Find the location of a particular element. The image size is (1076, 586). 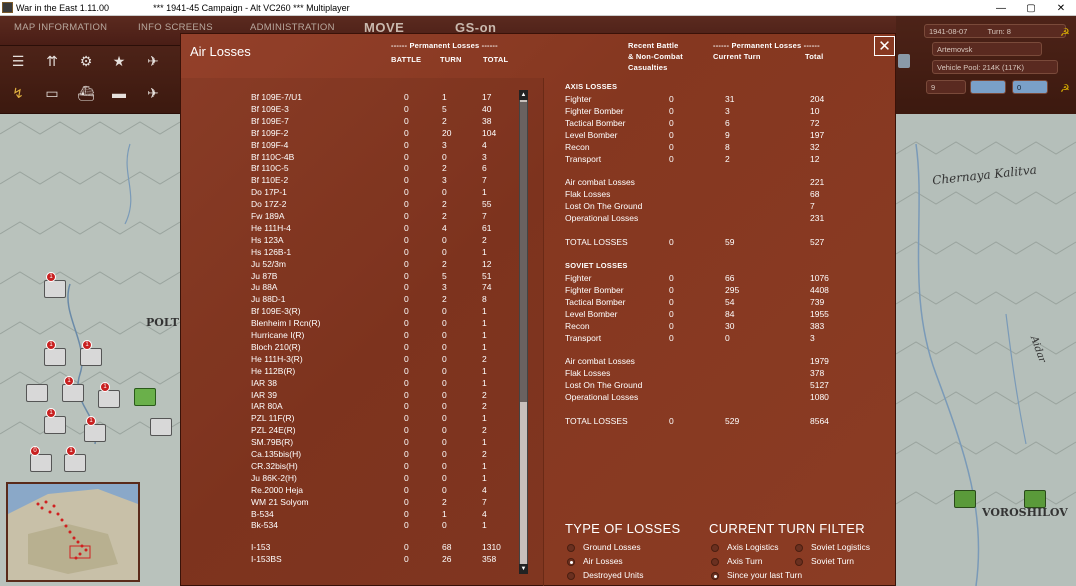

game-turn: Turn: 8 is located at coordinates (999, 31).